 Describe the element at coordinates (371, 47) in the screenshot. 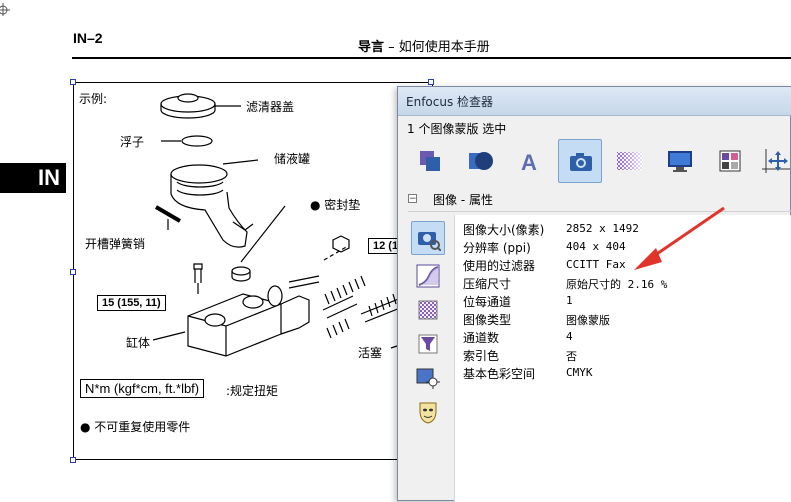

I see `header-section: 导言` at that location.